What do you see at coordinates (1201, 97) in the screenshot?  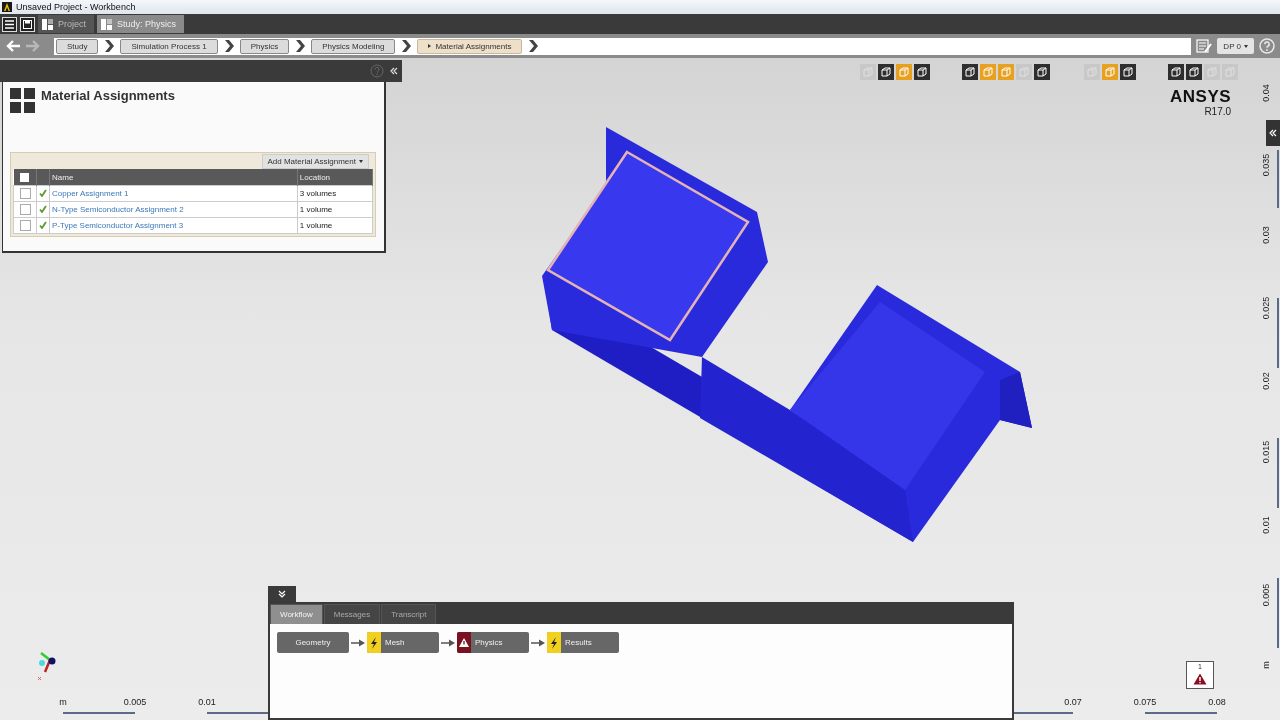 I see `brand-logo: ANSYS` at bounding box center [1201, 97].